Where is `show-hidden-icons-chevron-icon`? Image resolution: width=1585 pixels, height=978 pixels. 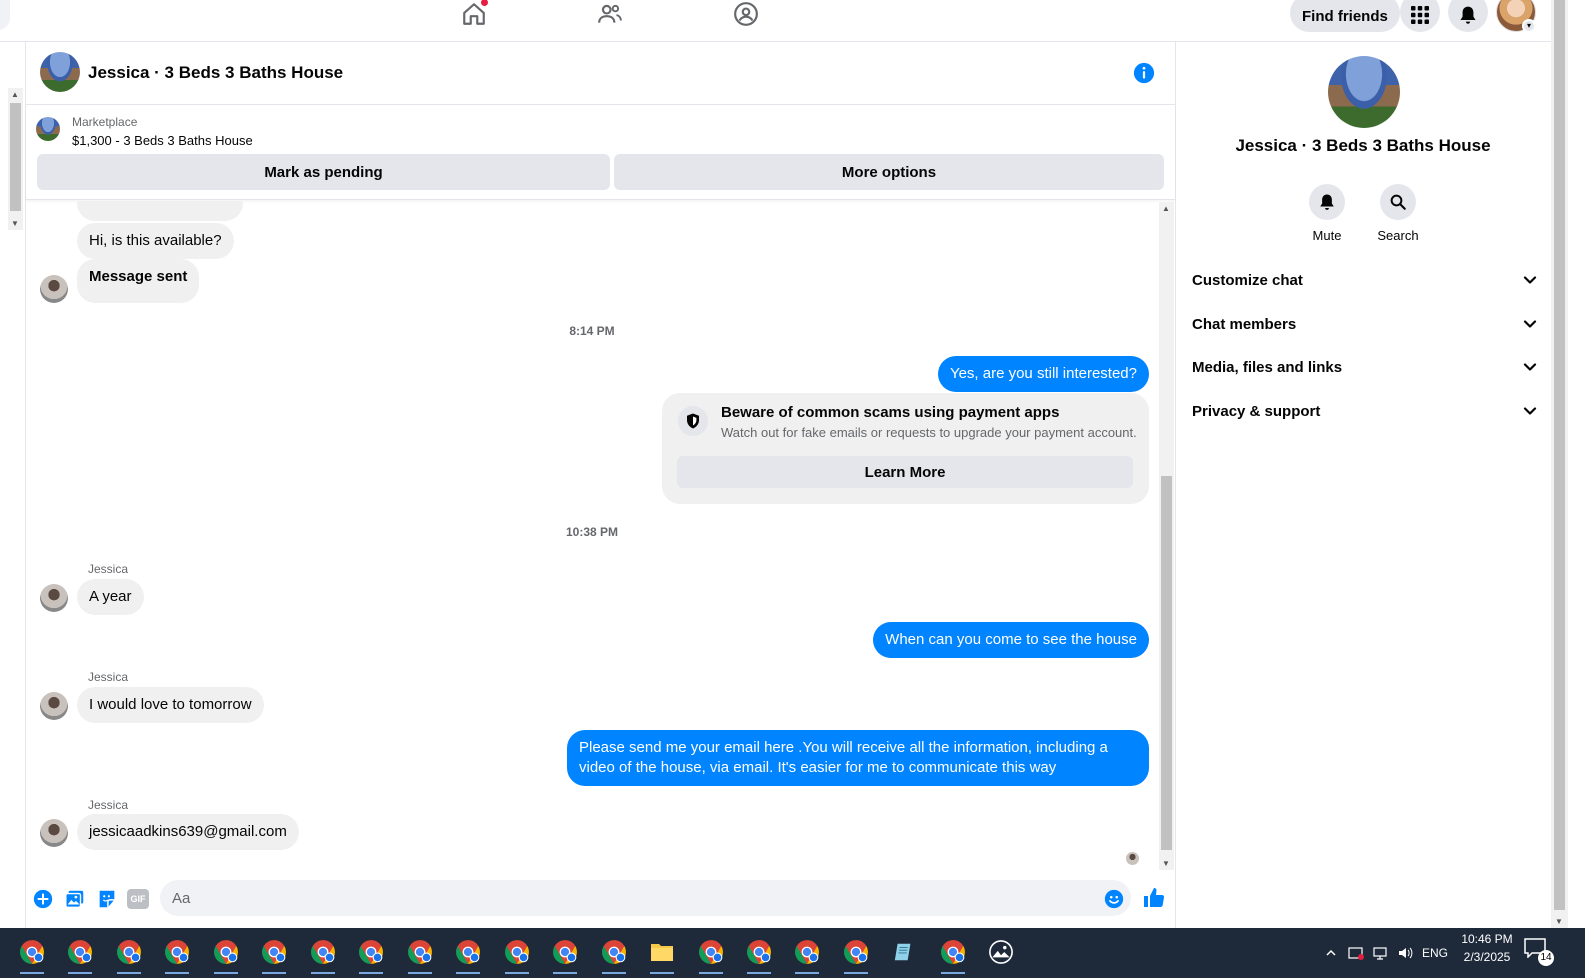
show-hidden-icons-chevron-icon is located at coordinates (1331, 953).